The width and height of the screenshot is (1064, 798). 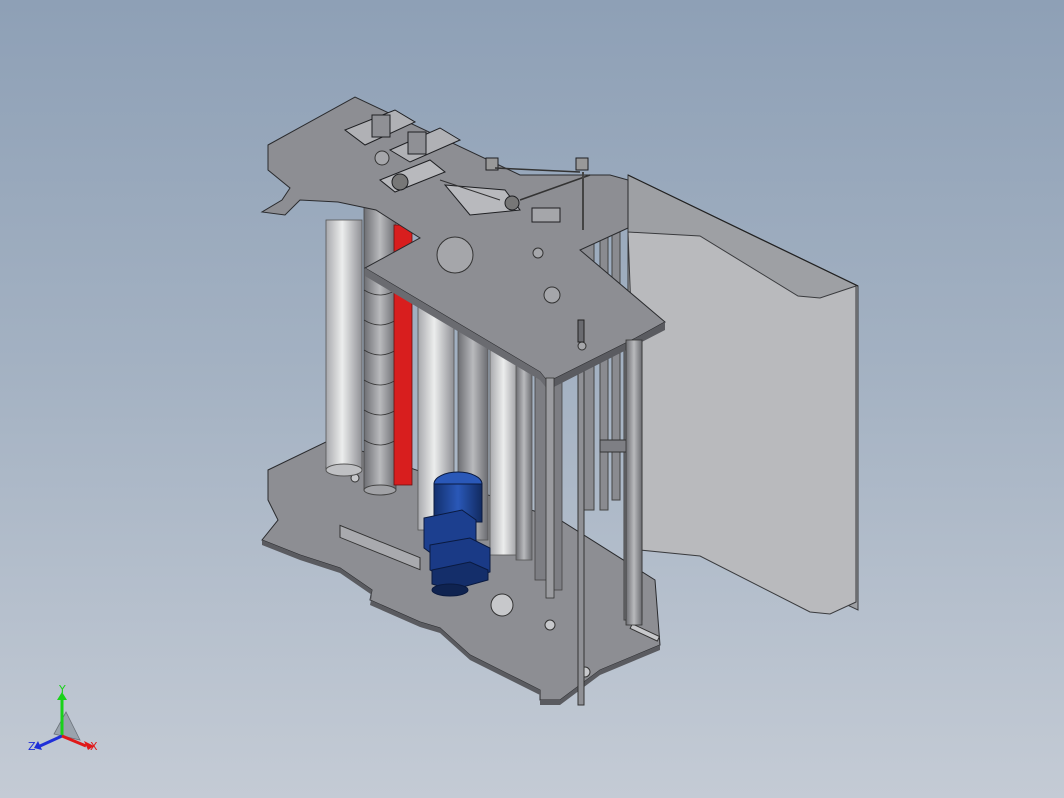 I want to click on orientation-triad: Y Z X, so click(x=69, y=723).